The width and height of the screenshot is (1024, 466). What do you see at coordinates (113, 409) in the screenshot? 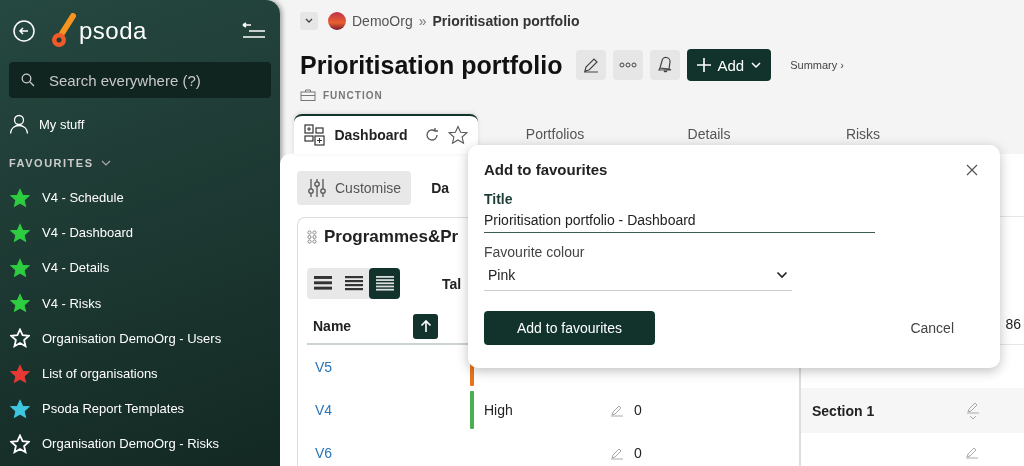
I see `favourite-link: Psoda Report Templates` at bounding box center [113, 409].